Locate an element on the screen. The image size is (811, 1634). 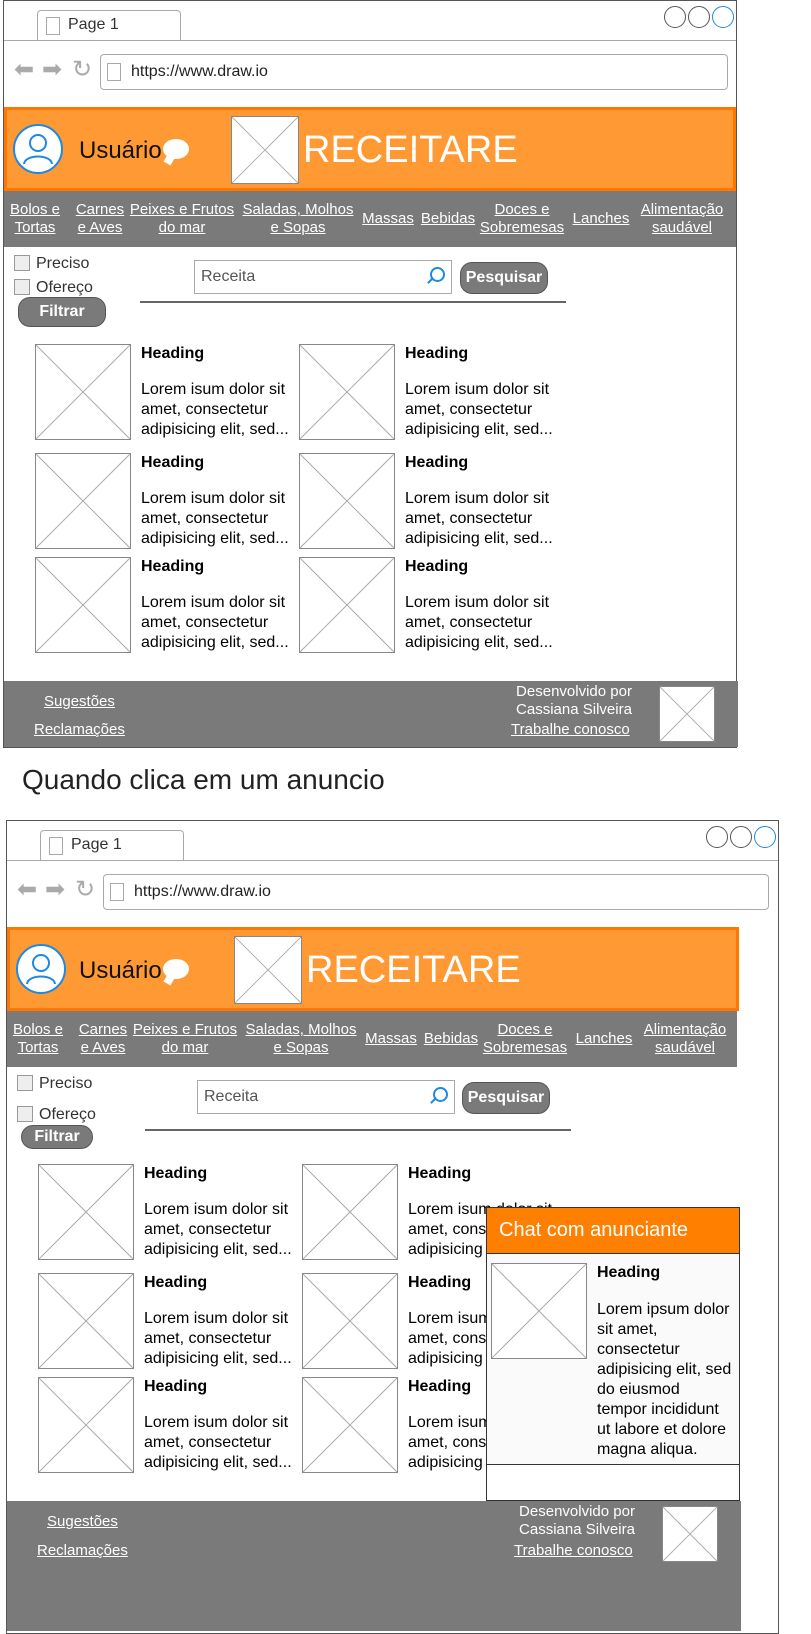
page-icon is located at coordinates (117, 892).